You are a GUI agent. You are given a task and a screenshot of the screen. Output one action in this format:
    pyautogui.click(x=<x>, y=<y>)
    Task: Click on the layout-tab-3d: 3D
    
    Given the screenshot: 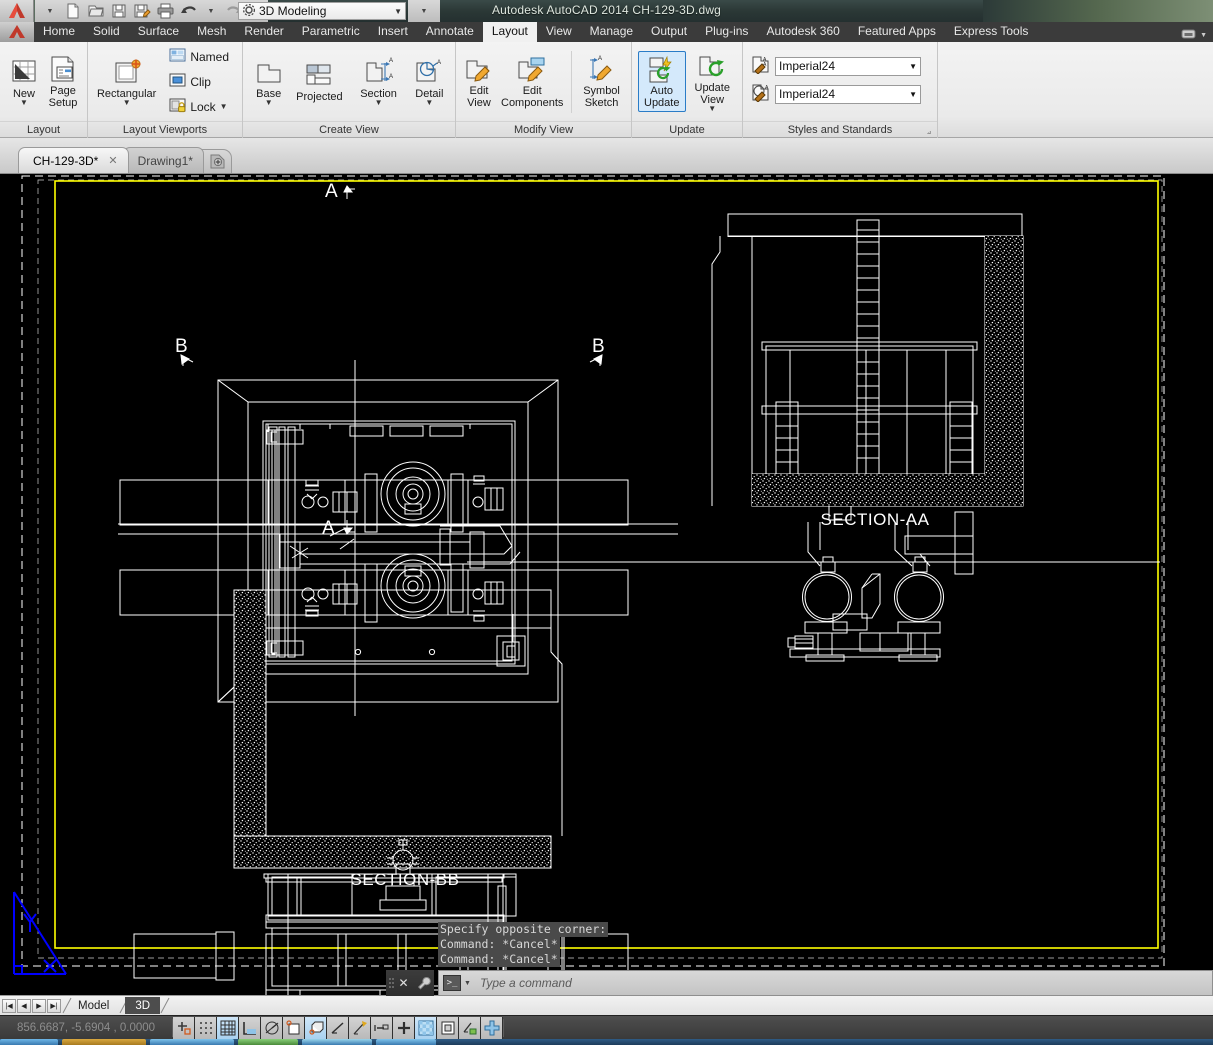 What is the action you would take?
    pyautogui.click(x=143, y=1005)
    